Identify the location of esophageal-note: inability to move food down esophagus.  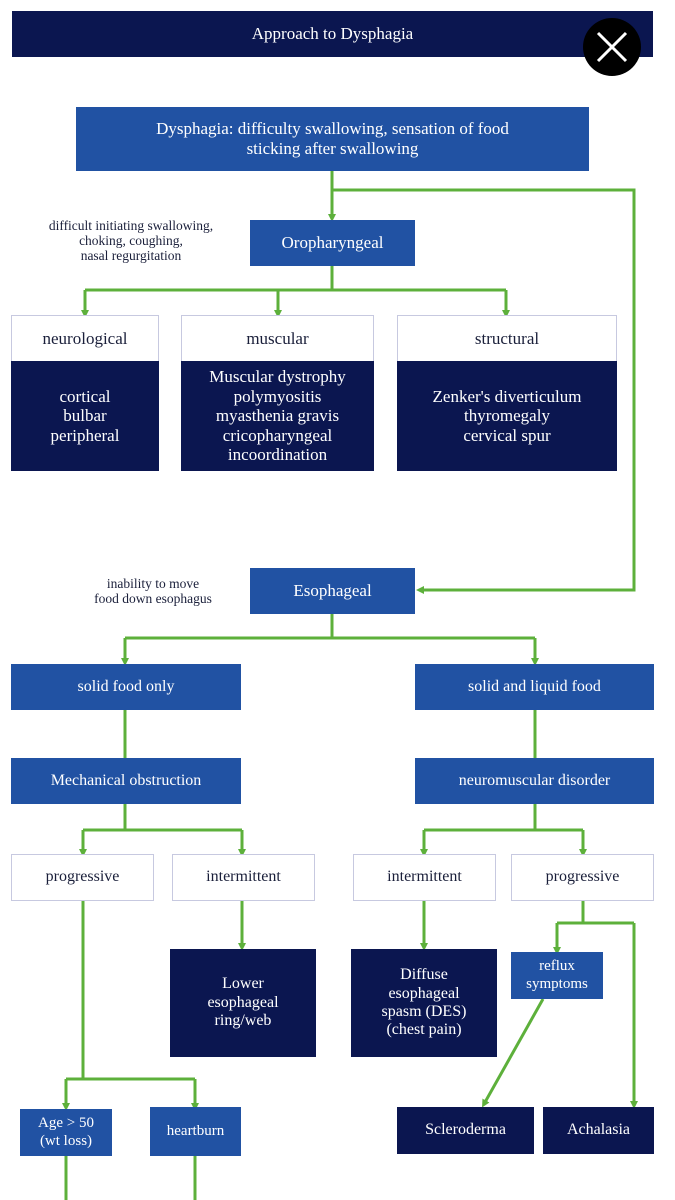
(153, 591).